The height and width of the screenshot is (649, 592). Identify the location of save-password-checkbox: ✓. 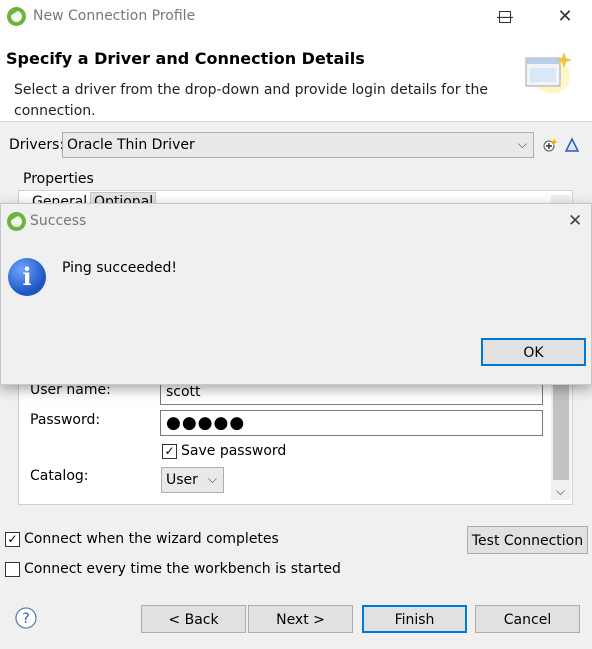
(169, 451).